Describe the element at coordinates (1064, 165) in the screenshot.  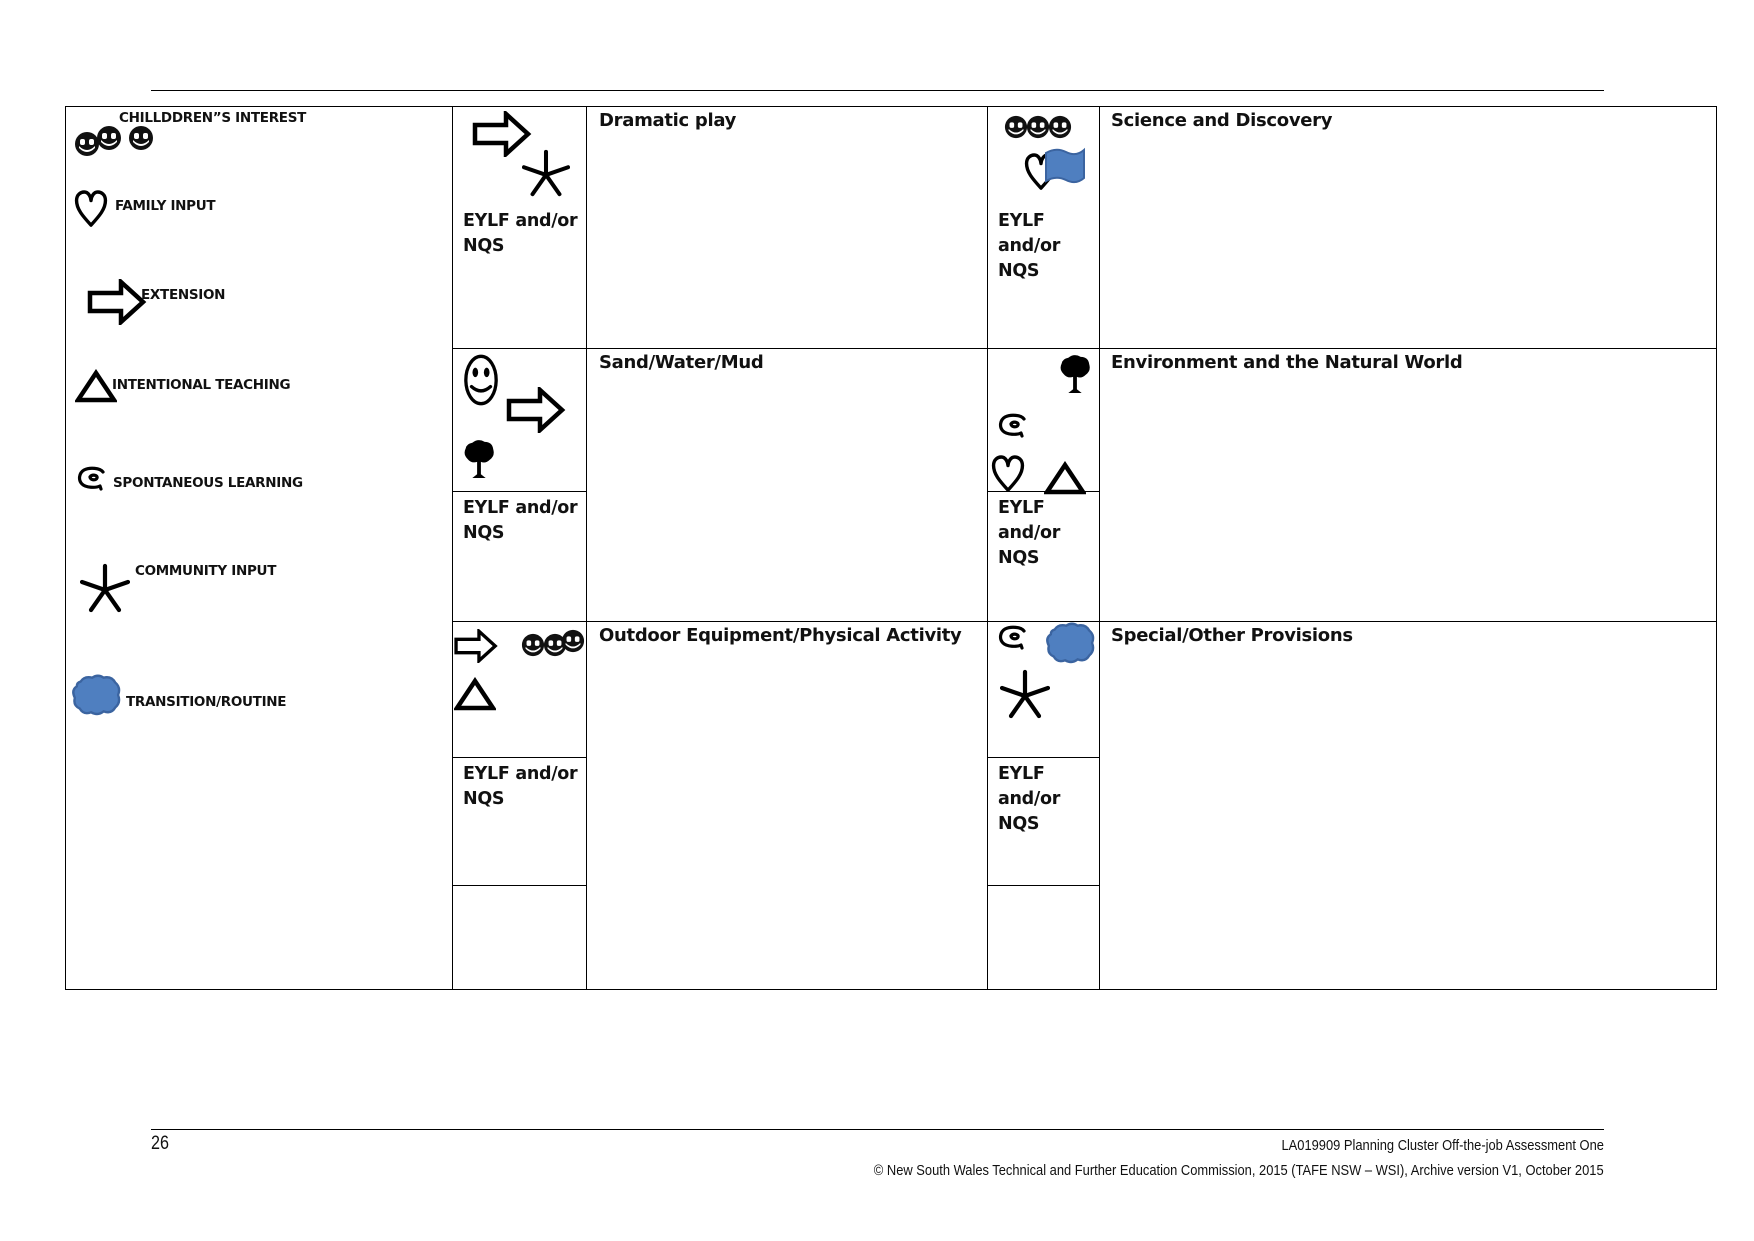
I see `flag-icon` at that location.